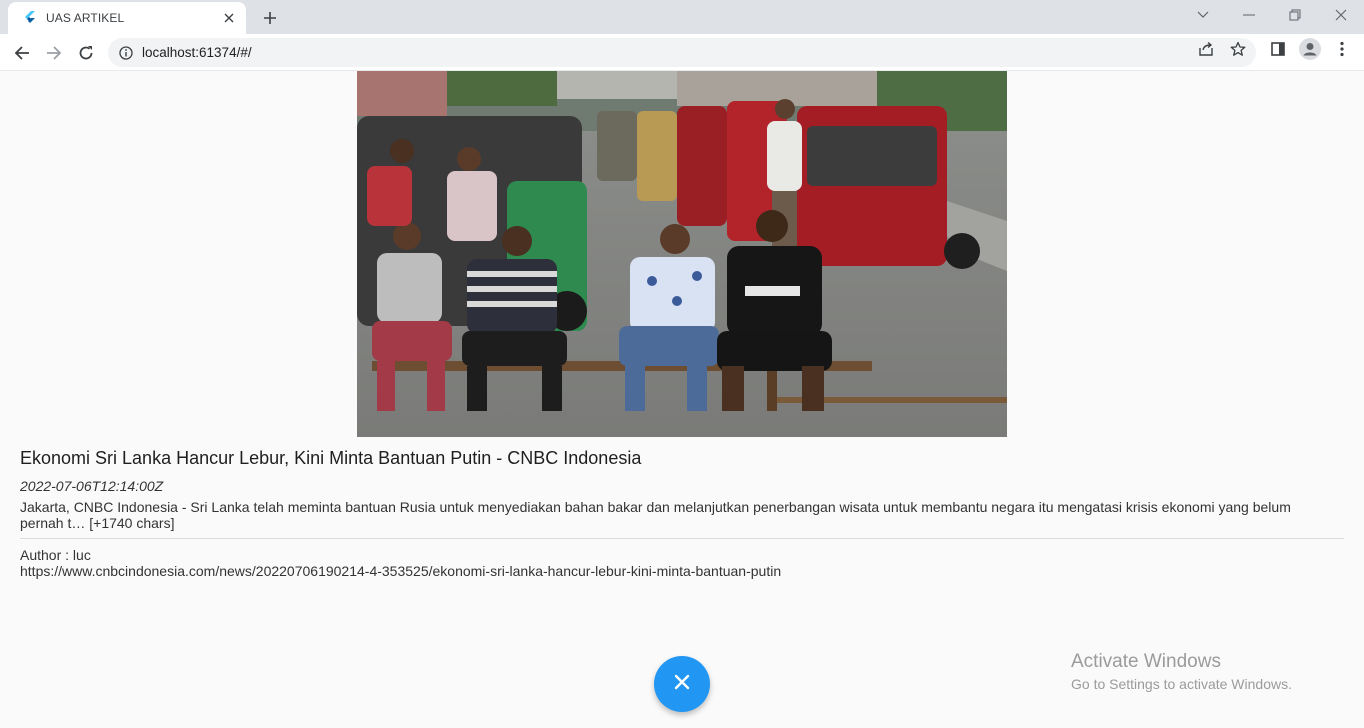  What do you see at coordinates (55, 555) in the screenshot?
I see `article-author: Author : luc` at bounding box center [55, 555].